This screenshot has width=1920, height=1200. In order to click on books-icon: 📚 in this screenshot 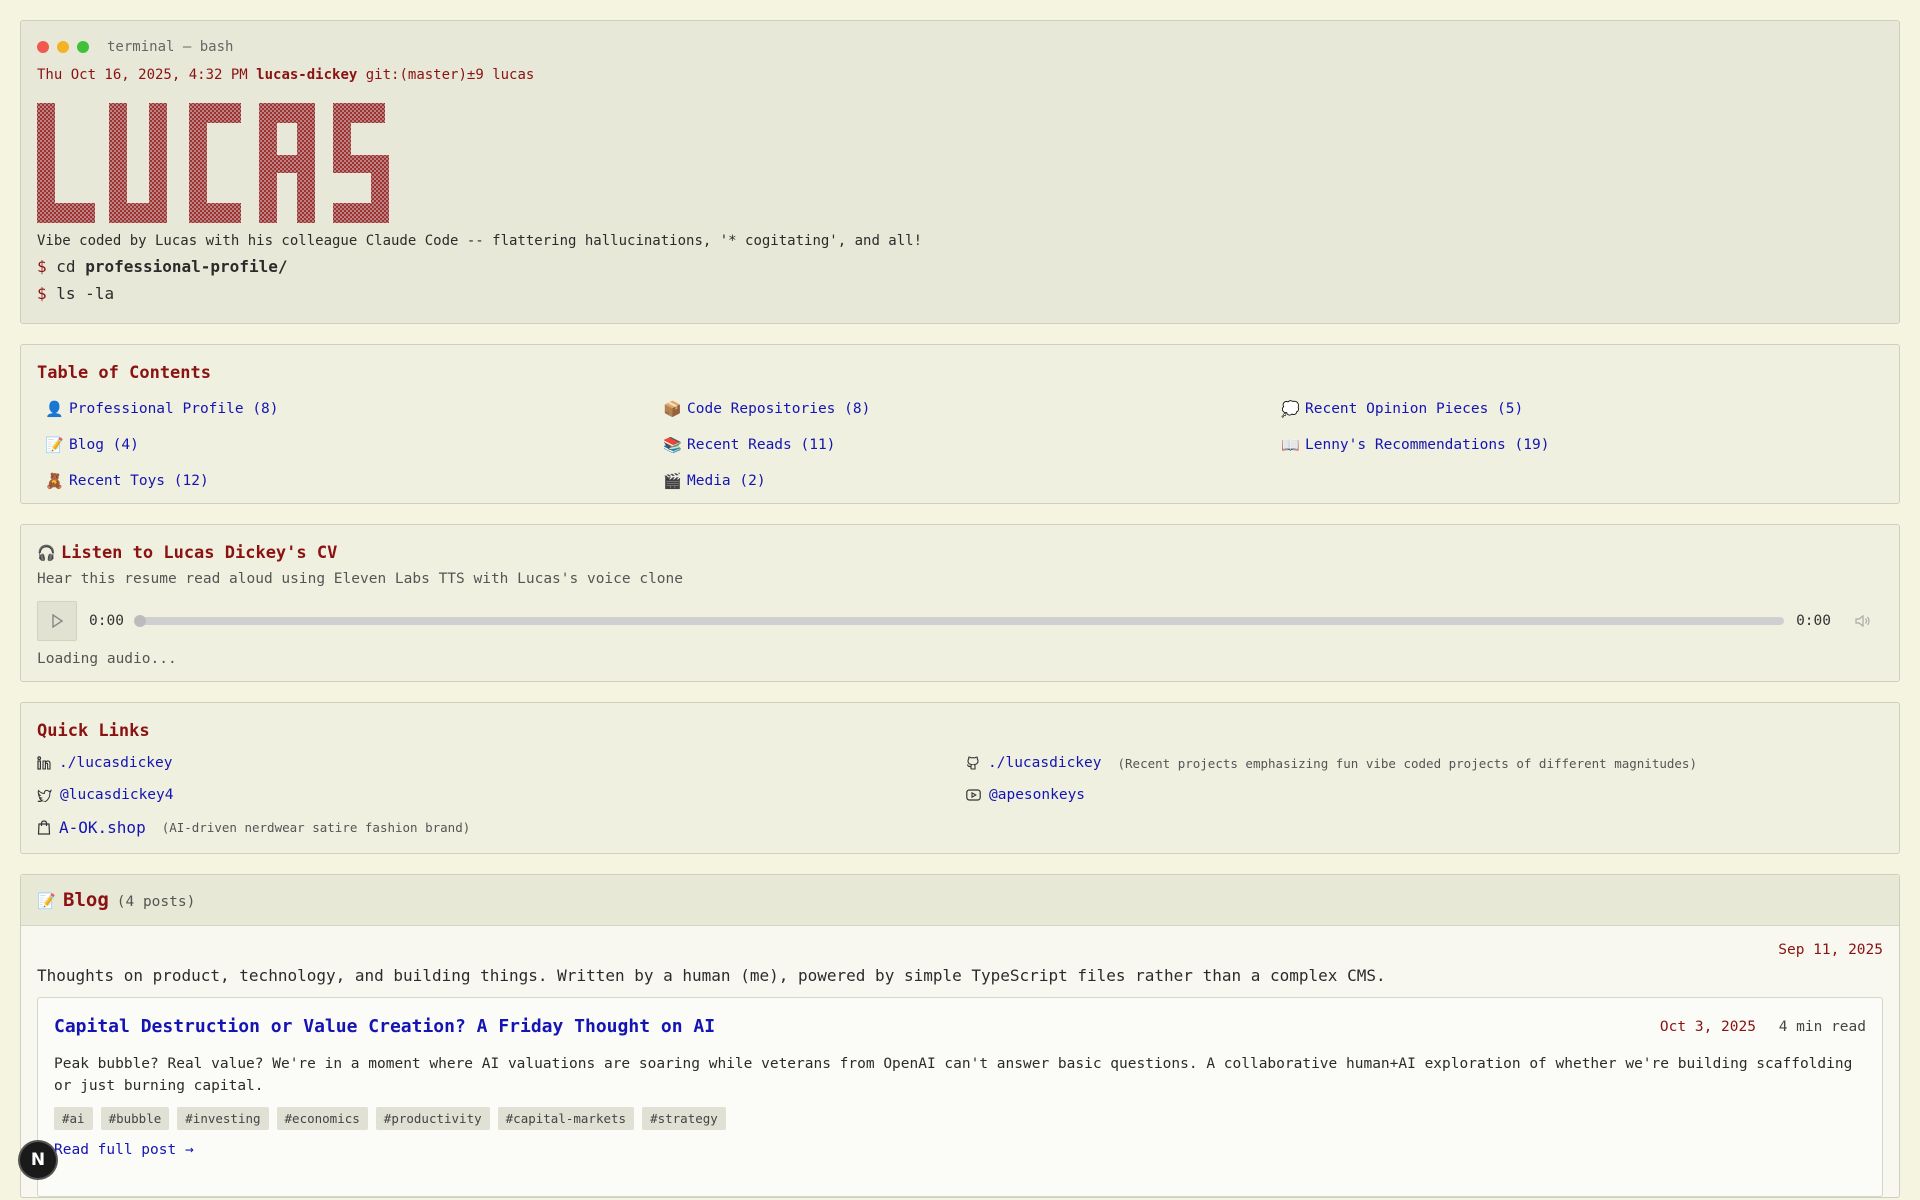, I will do `click(672, 445)`.